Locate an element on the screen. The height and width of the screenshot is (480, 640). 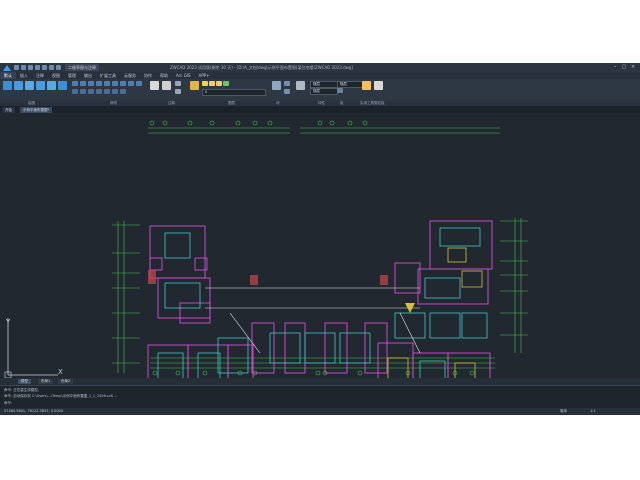
right-wing-walls is located at coordinates (435, 299).